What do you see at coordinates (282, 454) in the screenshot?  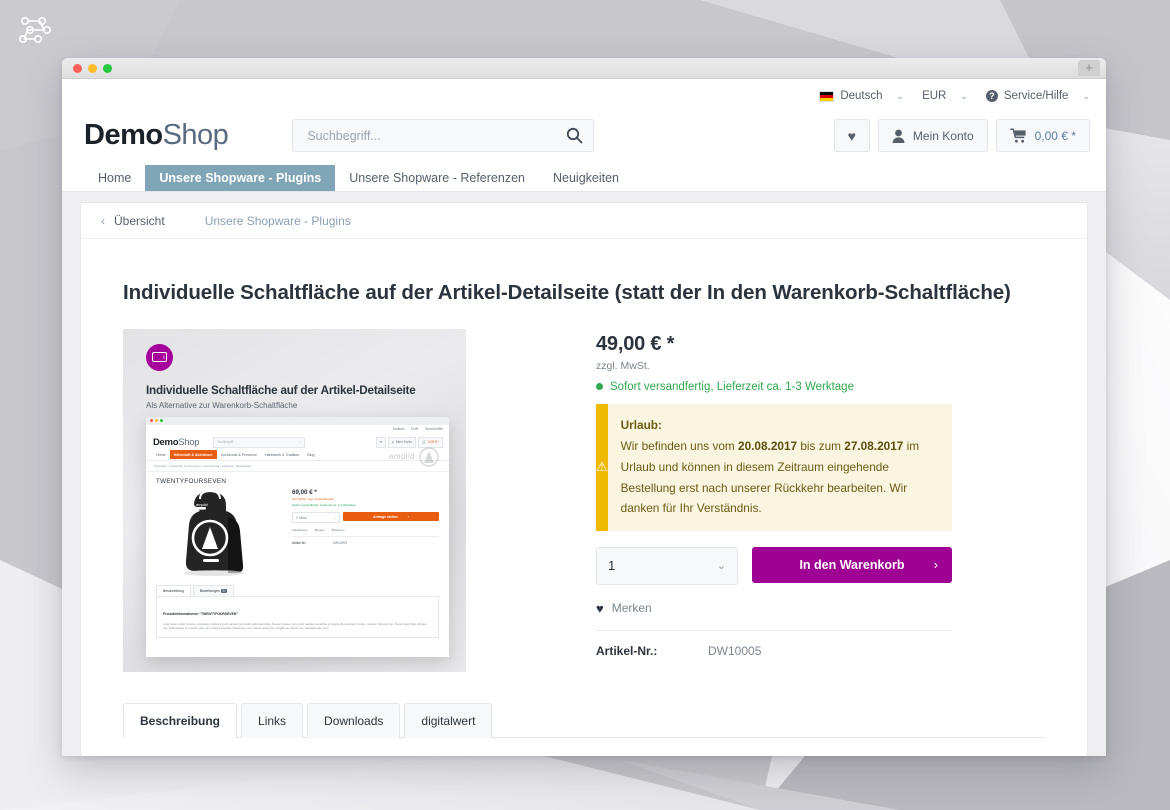 I see `mock-nav-3: Handwerk & Tradition` at bounding box center [282, 454].